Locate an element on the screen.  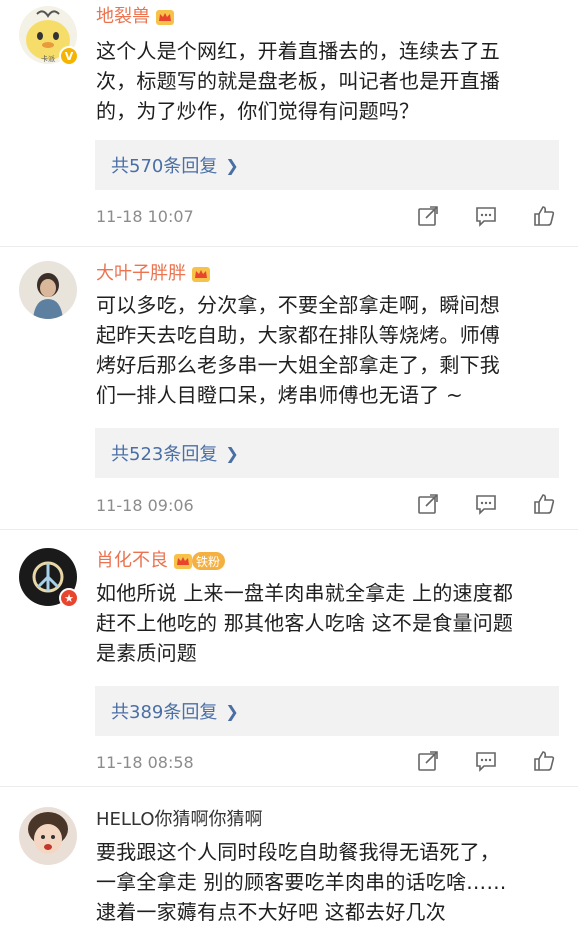
comment-text-line: 赶不上他吃的 那其他客人吃啥 这不是食量问题 is located at coordinates (305, 623).